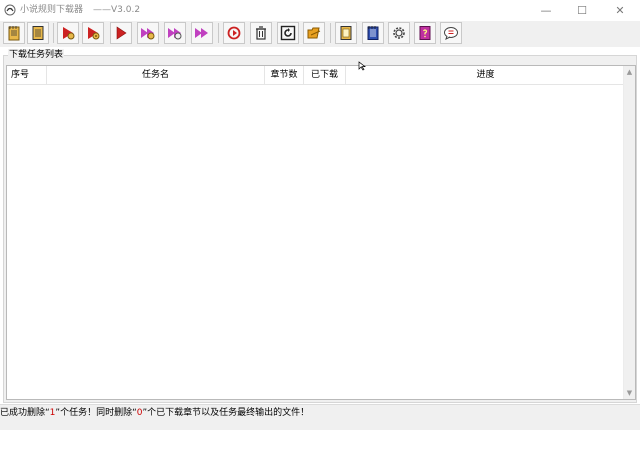 This screenshot has height=475, width=640. I want to click on notebook-icon, so click(373, 33).